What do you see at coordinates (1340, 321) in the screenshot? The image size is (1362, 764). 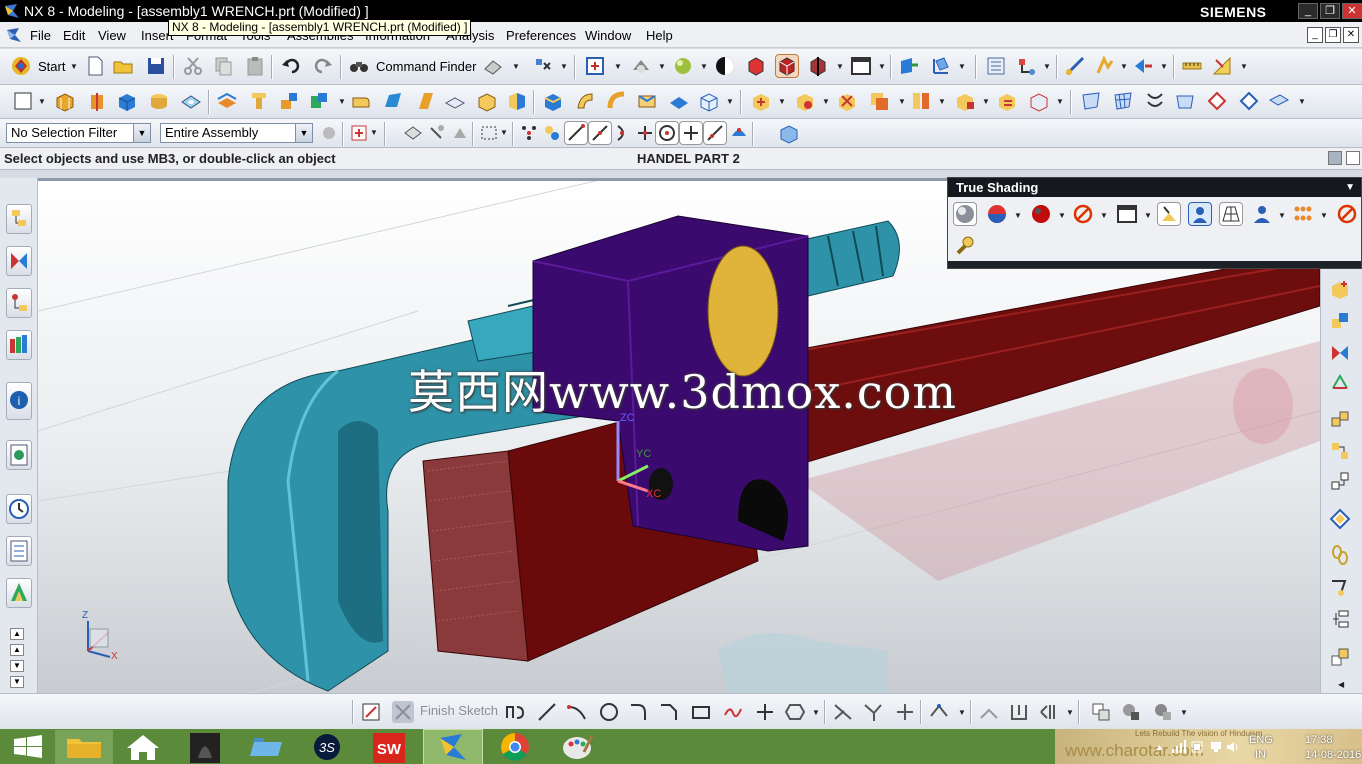 I see `replace-component-icon` at bounding box center [1340, 321].